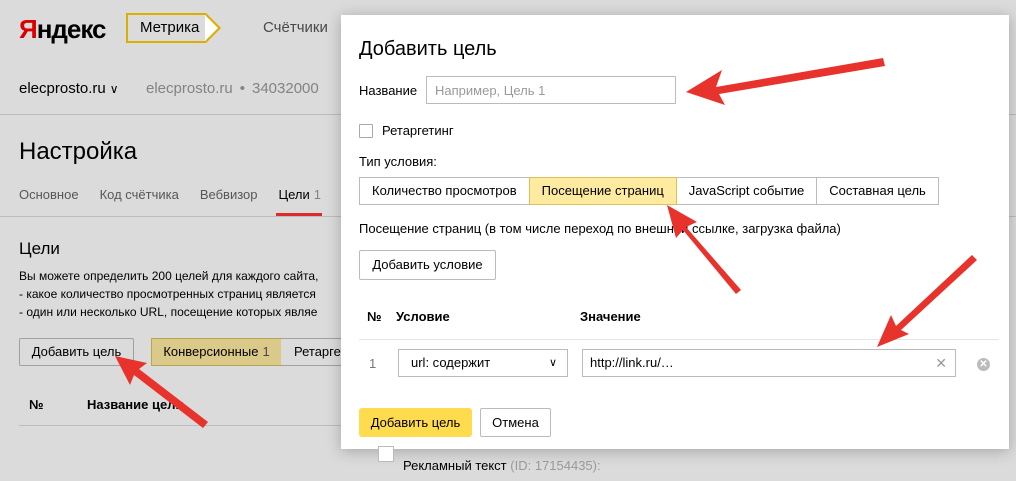 This screenshot has width=1016, height=481. What do you see at coordinates (427, 265) in the screenshot?
I see `add-condition-button: Добавить условие` at bounding box center [427, 265].